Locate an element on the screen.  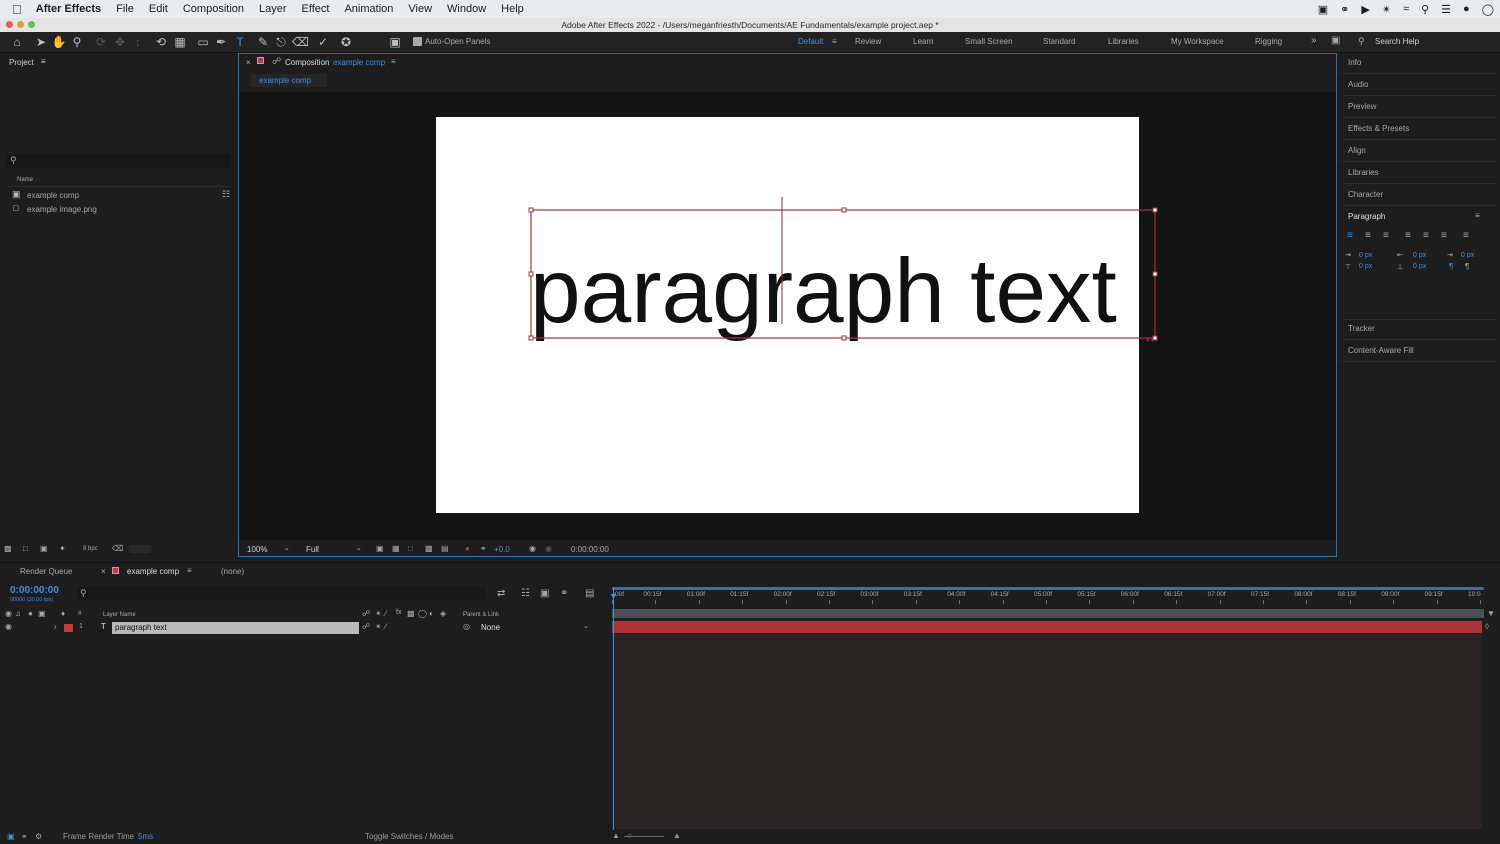
flowchart-icon: ☷ is located at coordinates (226, 194).